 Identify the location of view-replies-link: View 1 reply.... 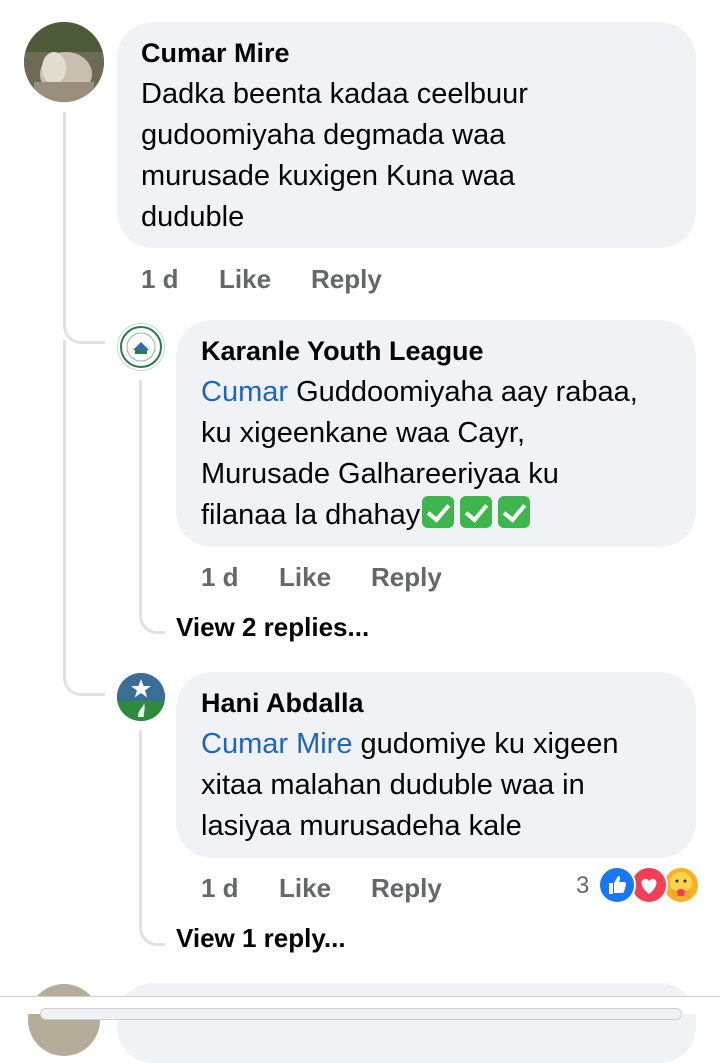
(261, 938).